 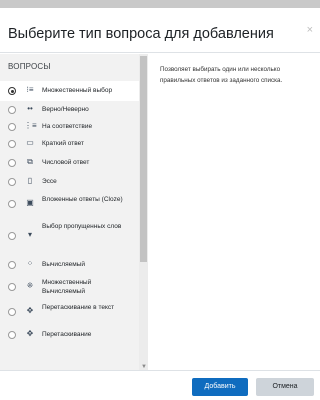 I want to click on top-bar, so click(x=160, y=4).